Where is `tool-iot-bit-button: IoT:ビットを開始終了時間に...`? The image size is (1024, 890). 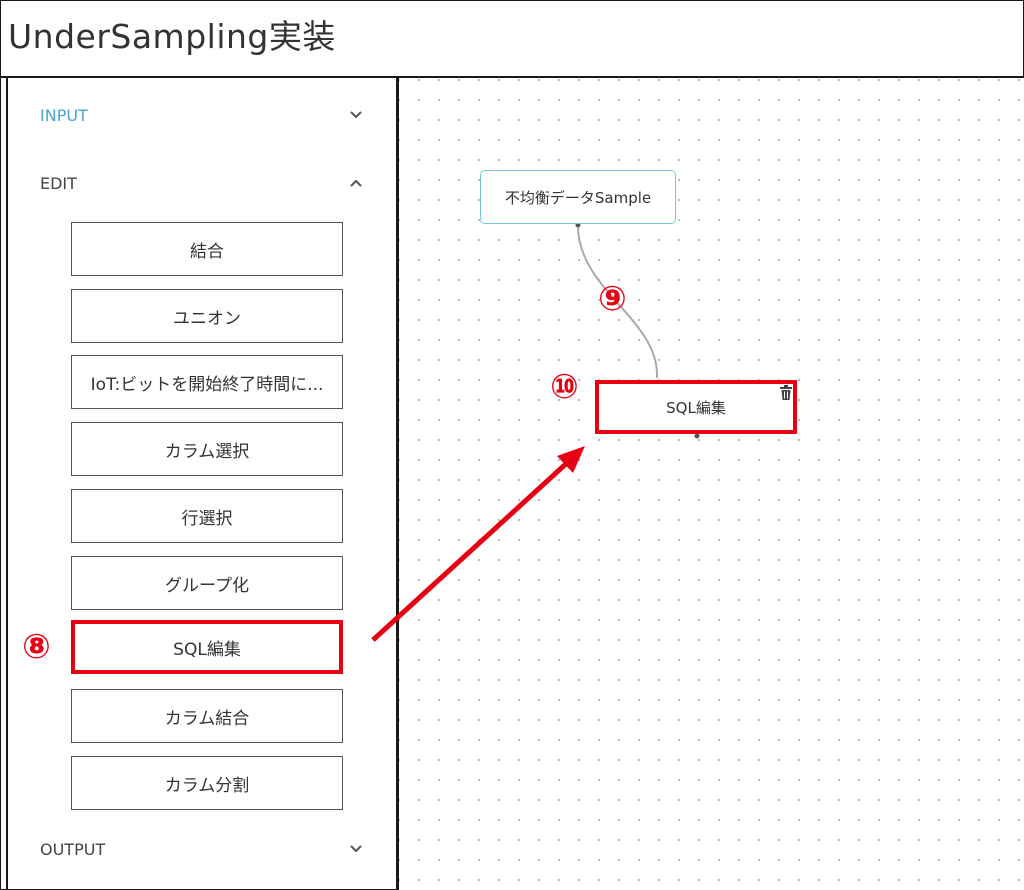 tool-iot-bit-button: IoT:ビットを開始終了時間に... is located at coordinates (207, 382).